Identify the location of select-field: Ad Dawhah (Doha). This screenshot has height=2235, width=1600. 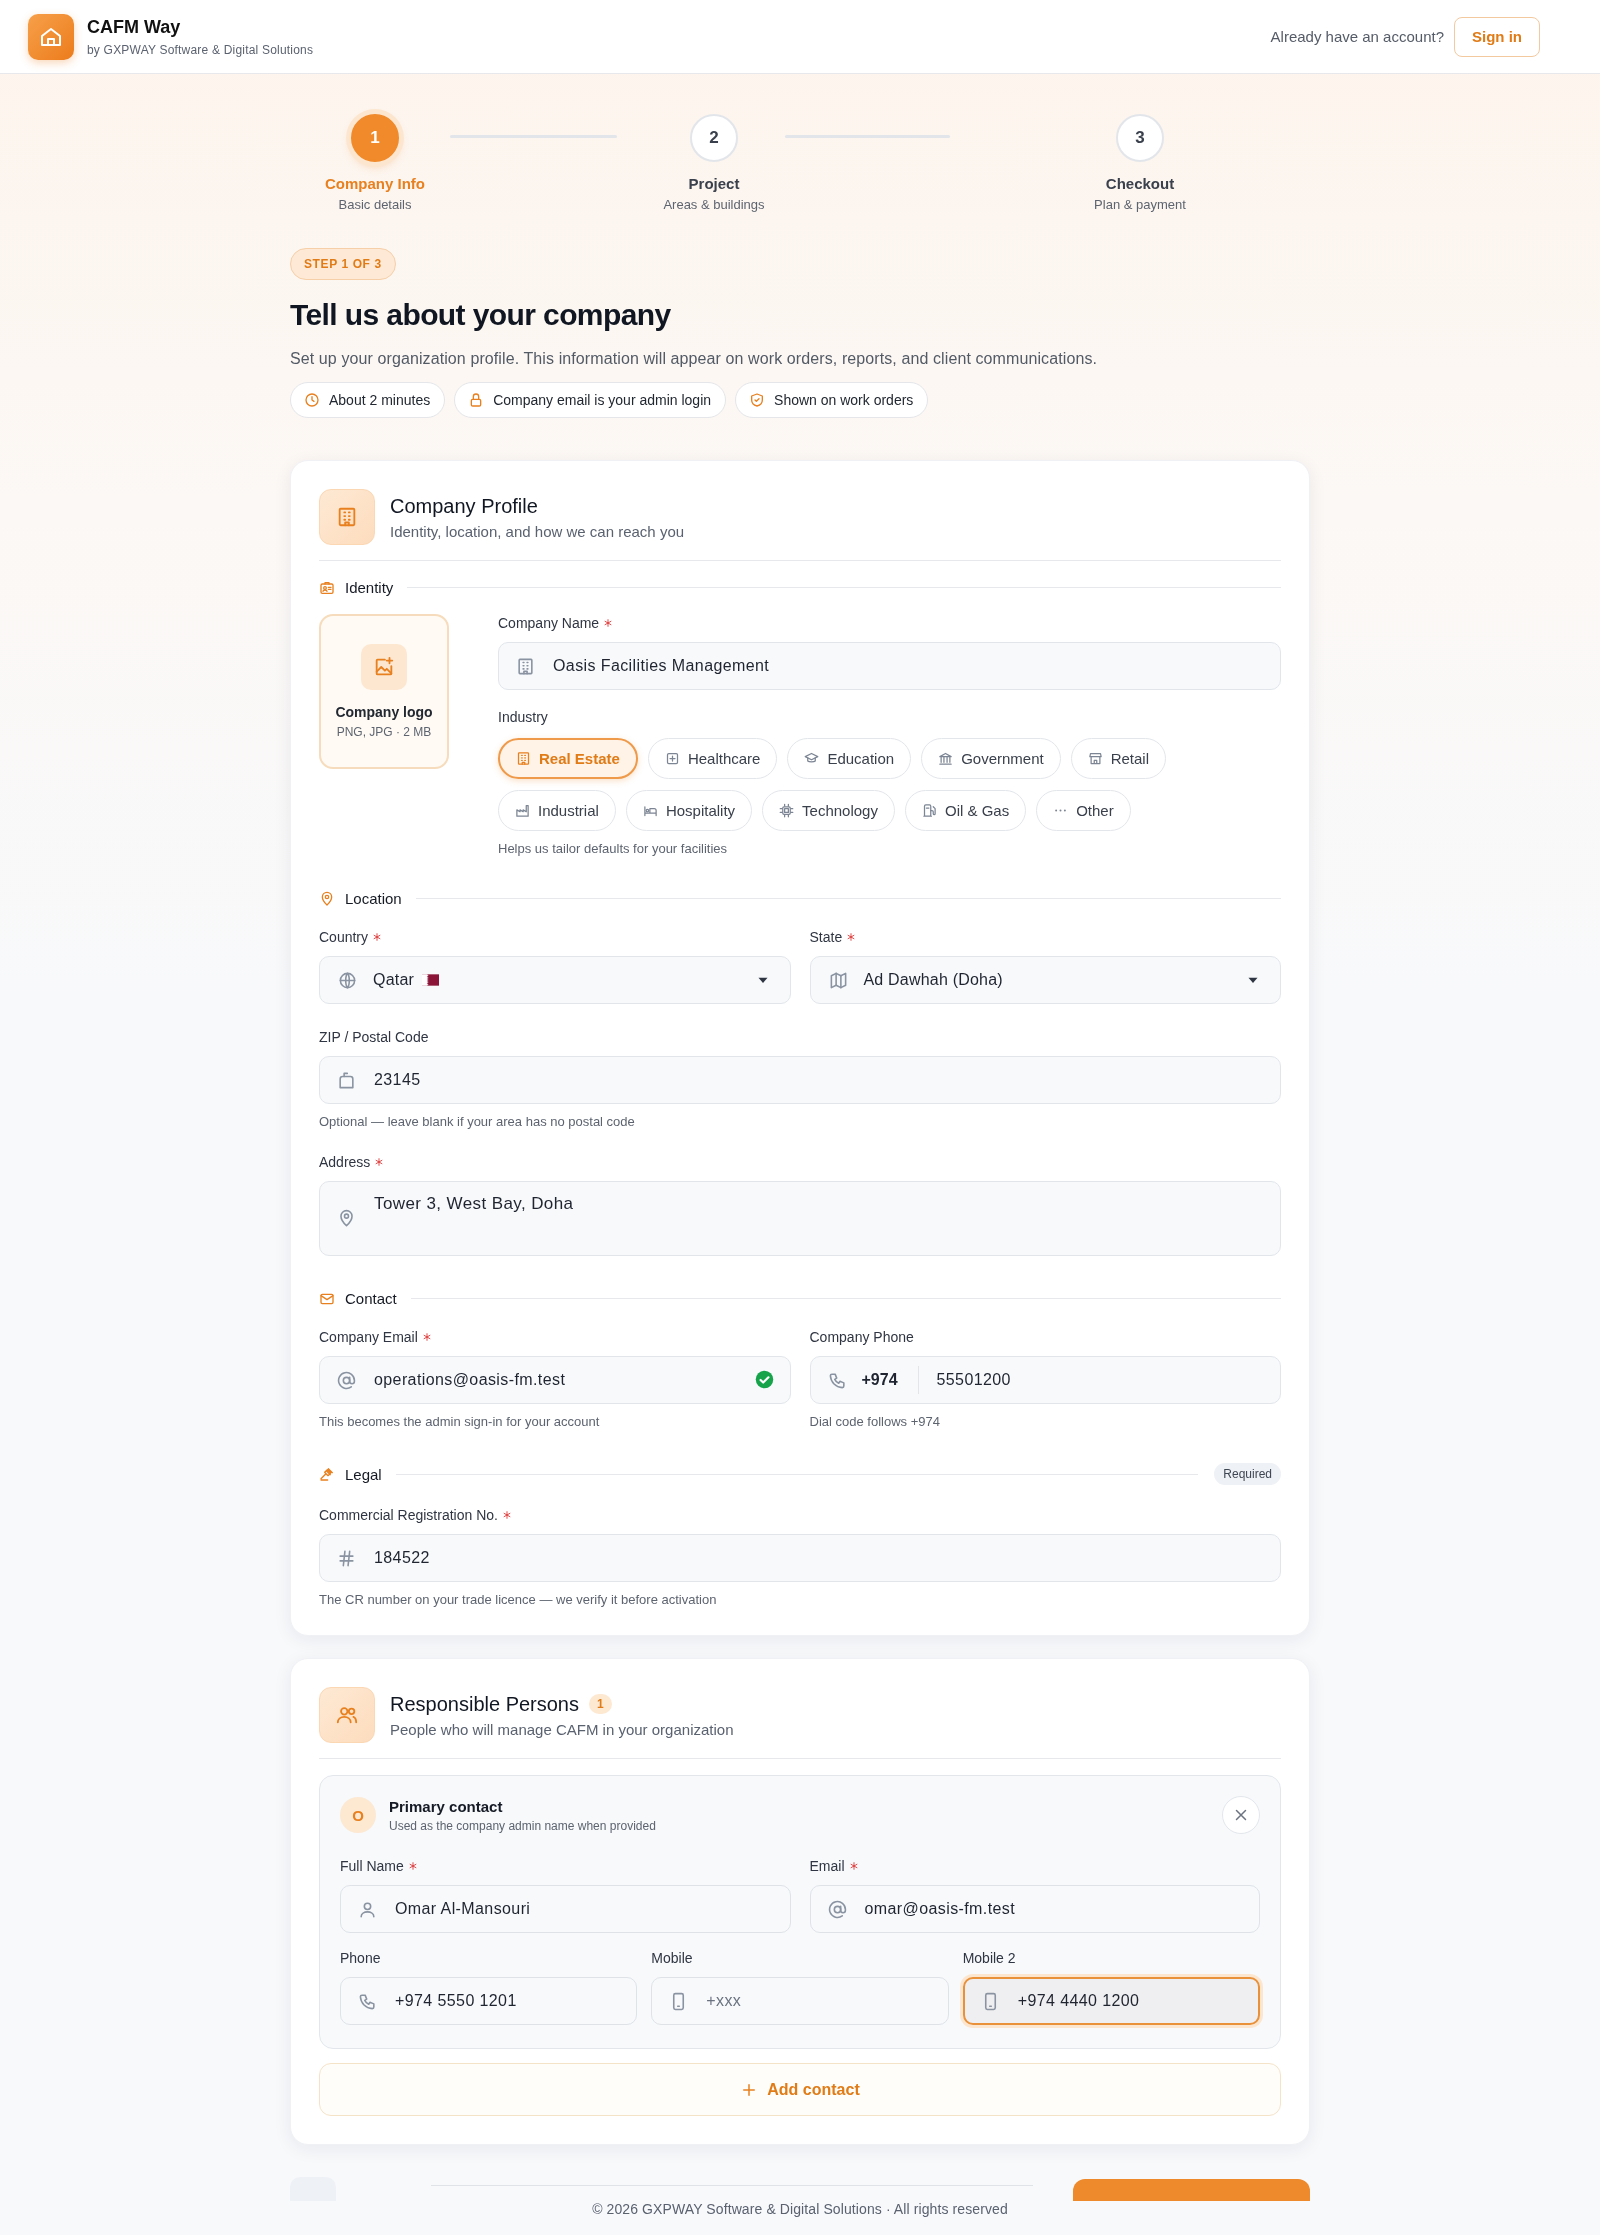
(1045, 980).